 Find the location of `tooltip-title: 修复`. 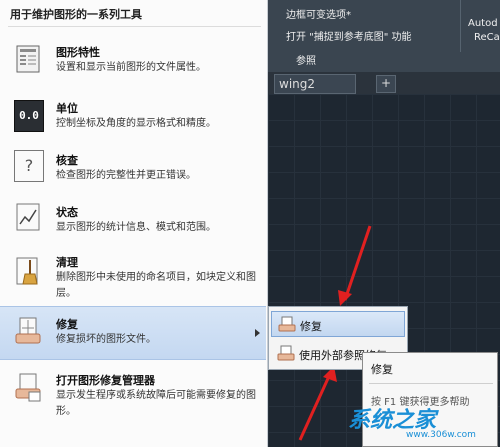

tooltip-title: 修复 is located at coordinates (382, 369).